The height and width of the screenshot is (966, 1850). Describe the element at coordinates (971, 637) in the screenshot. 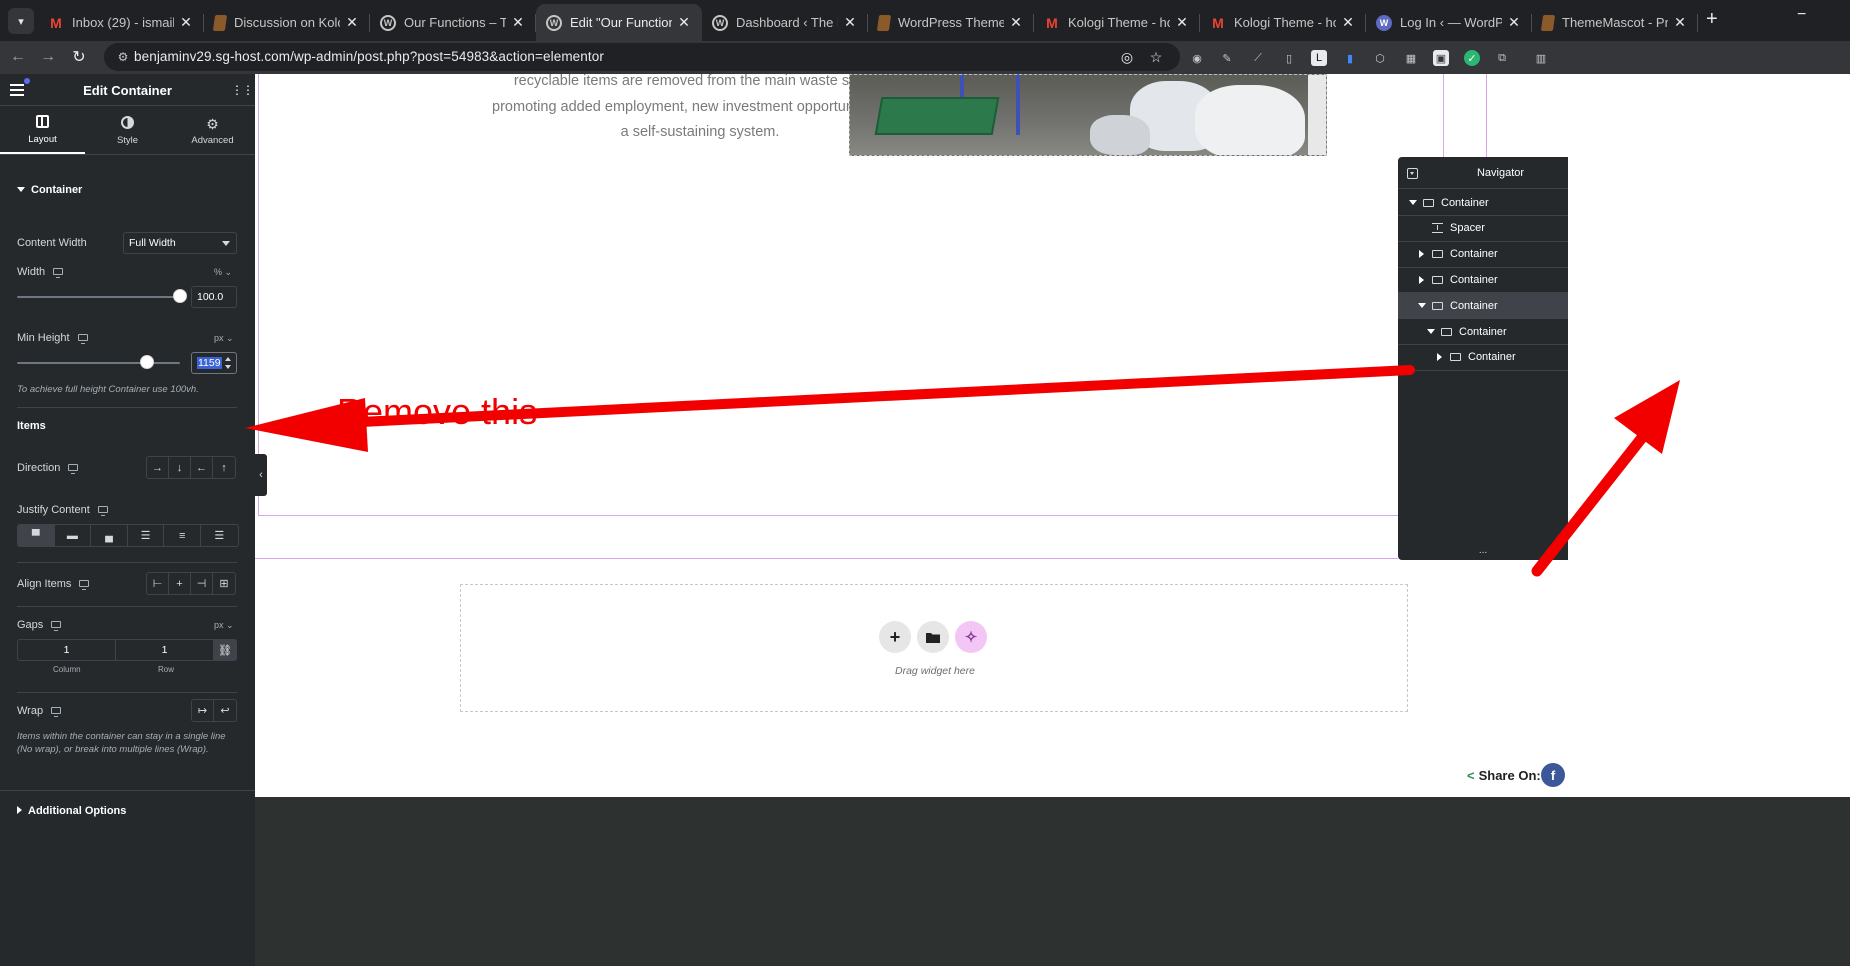

I see `ai-generate-button: ✧` at that location.